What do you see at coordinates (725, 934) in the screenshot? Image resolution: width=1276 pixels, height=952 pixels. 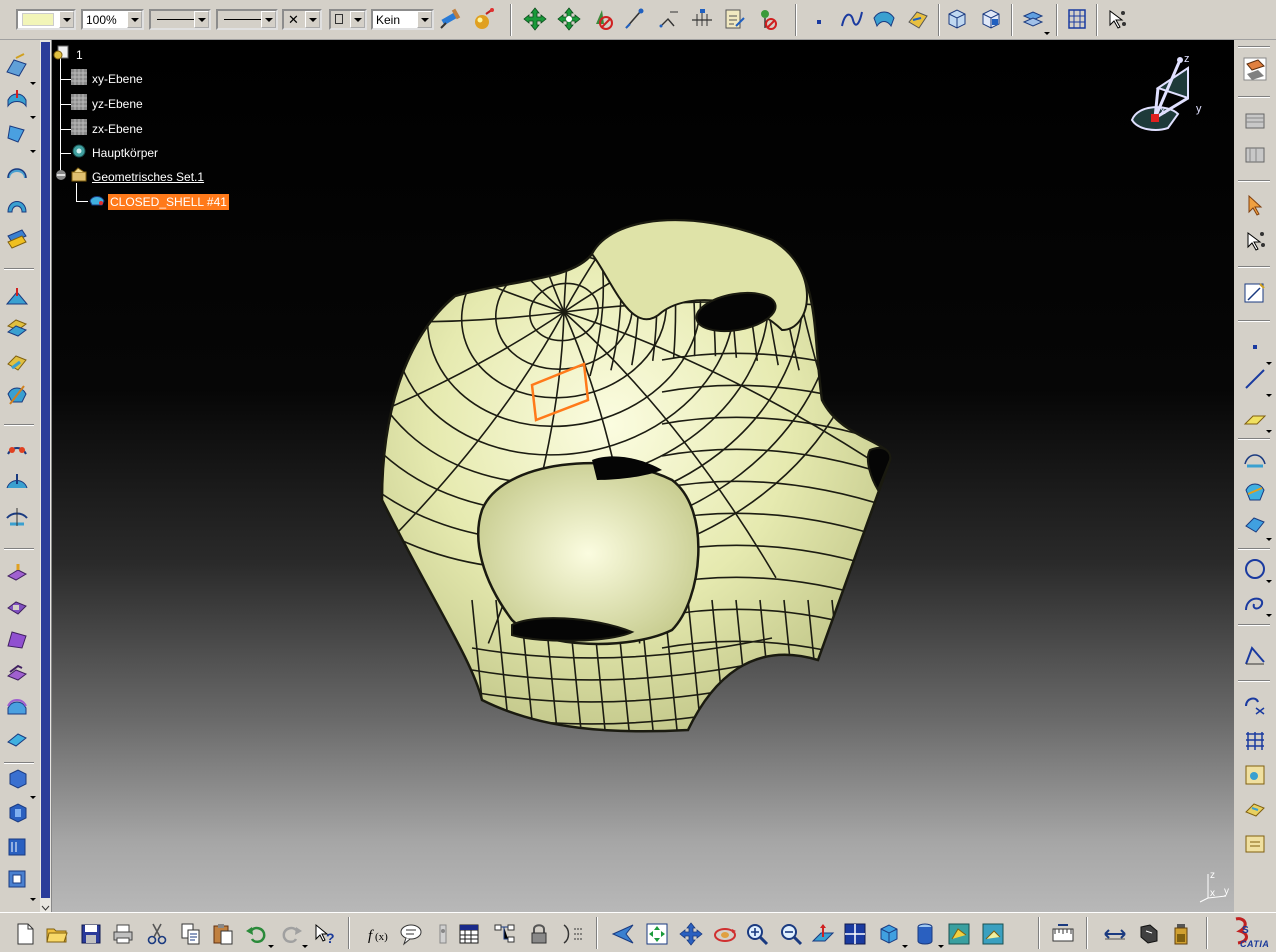 I see `rotate-icon` at bounding box center [725, 934].